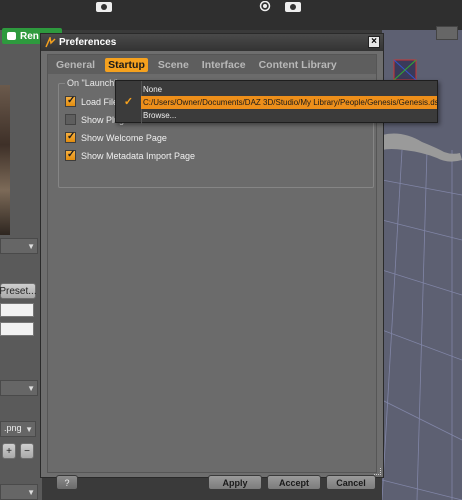 Image resolution: width=462 pixels, height=500 pixels. I want to click on accept-button-label: Accept, so click(293, 482).